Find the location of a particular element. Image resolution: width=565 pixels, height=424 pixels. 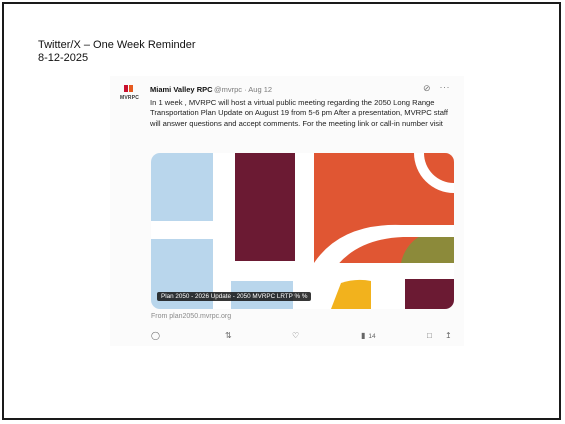

views-button: ▮ 14 is located at coordinates (368, 336).